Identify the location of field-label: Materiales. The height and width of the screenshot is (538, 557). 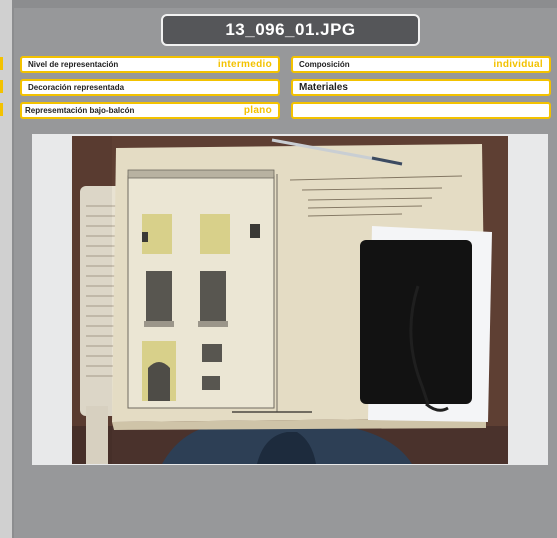
(323, 87).